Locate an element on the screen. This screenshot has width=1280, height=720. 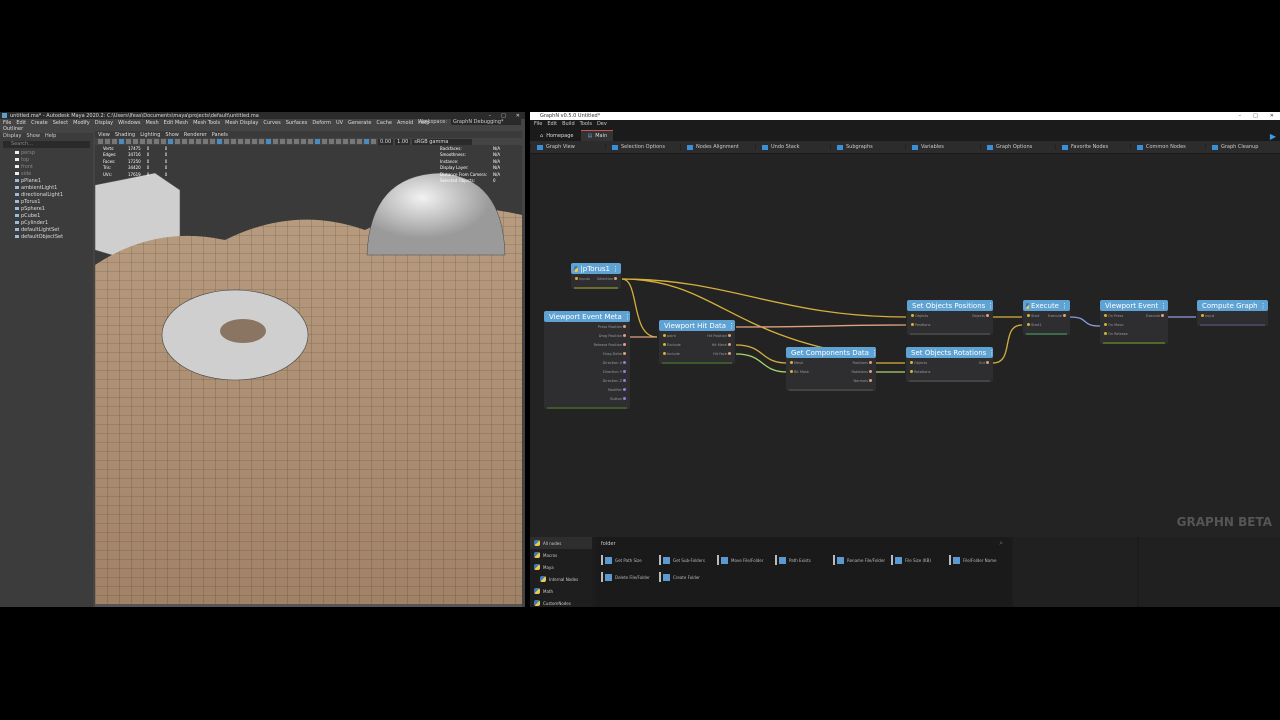
menu-item: Modify is located at coordinates (81, 123).